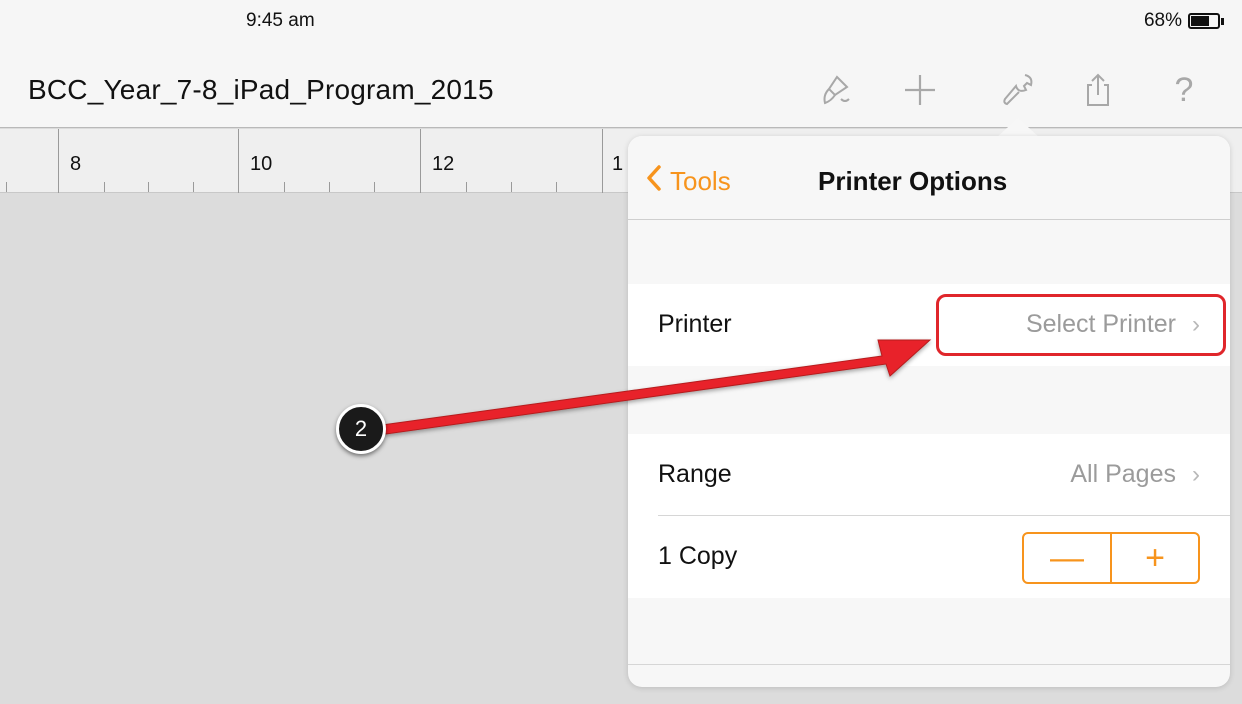 Image resolution: width=1242 pixels, height=704 pixels. What do you see at coordinates (1184, 90) in the screenshot?
I see `help-icon: ?` at bounding box center [1184, 90].